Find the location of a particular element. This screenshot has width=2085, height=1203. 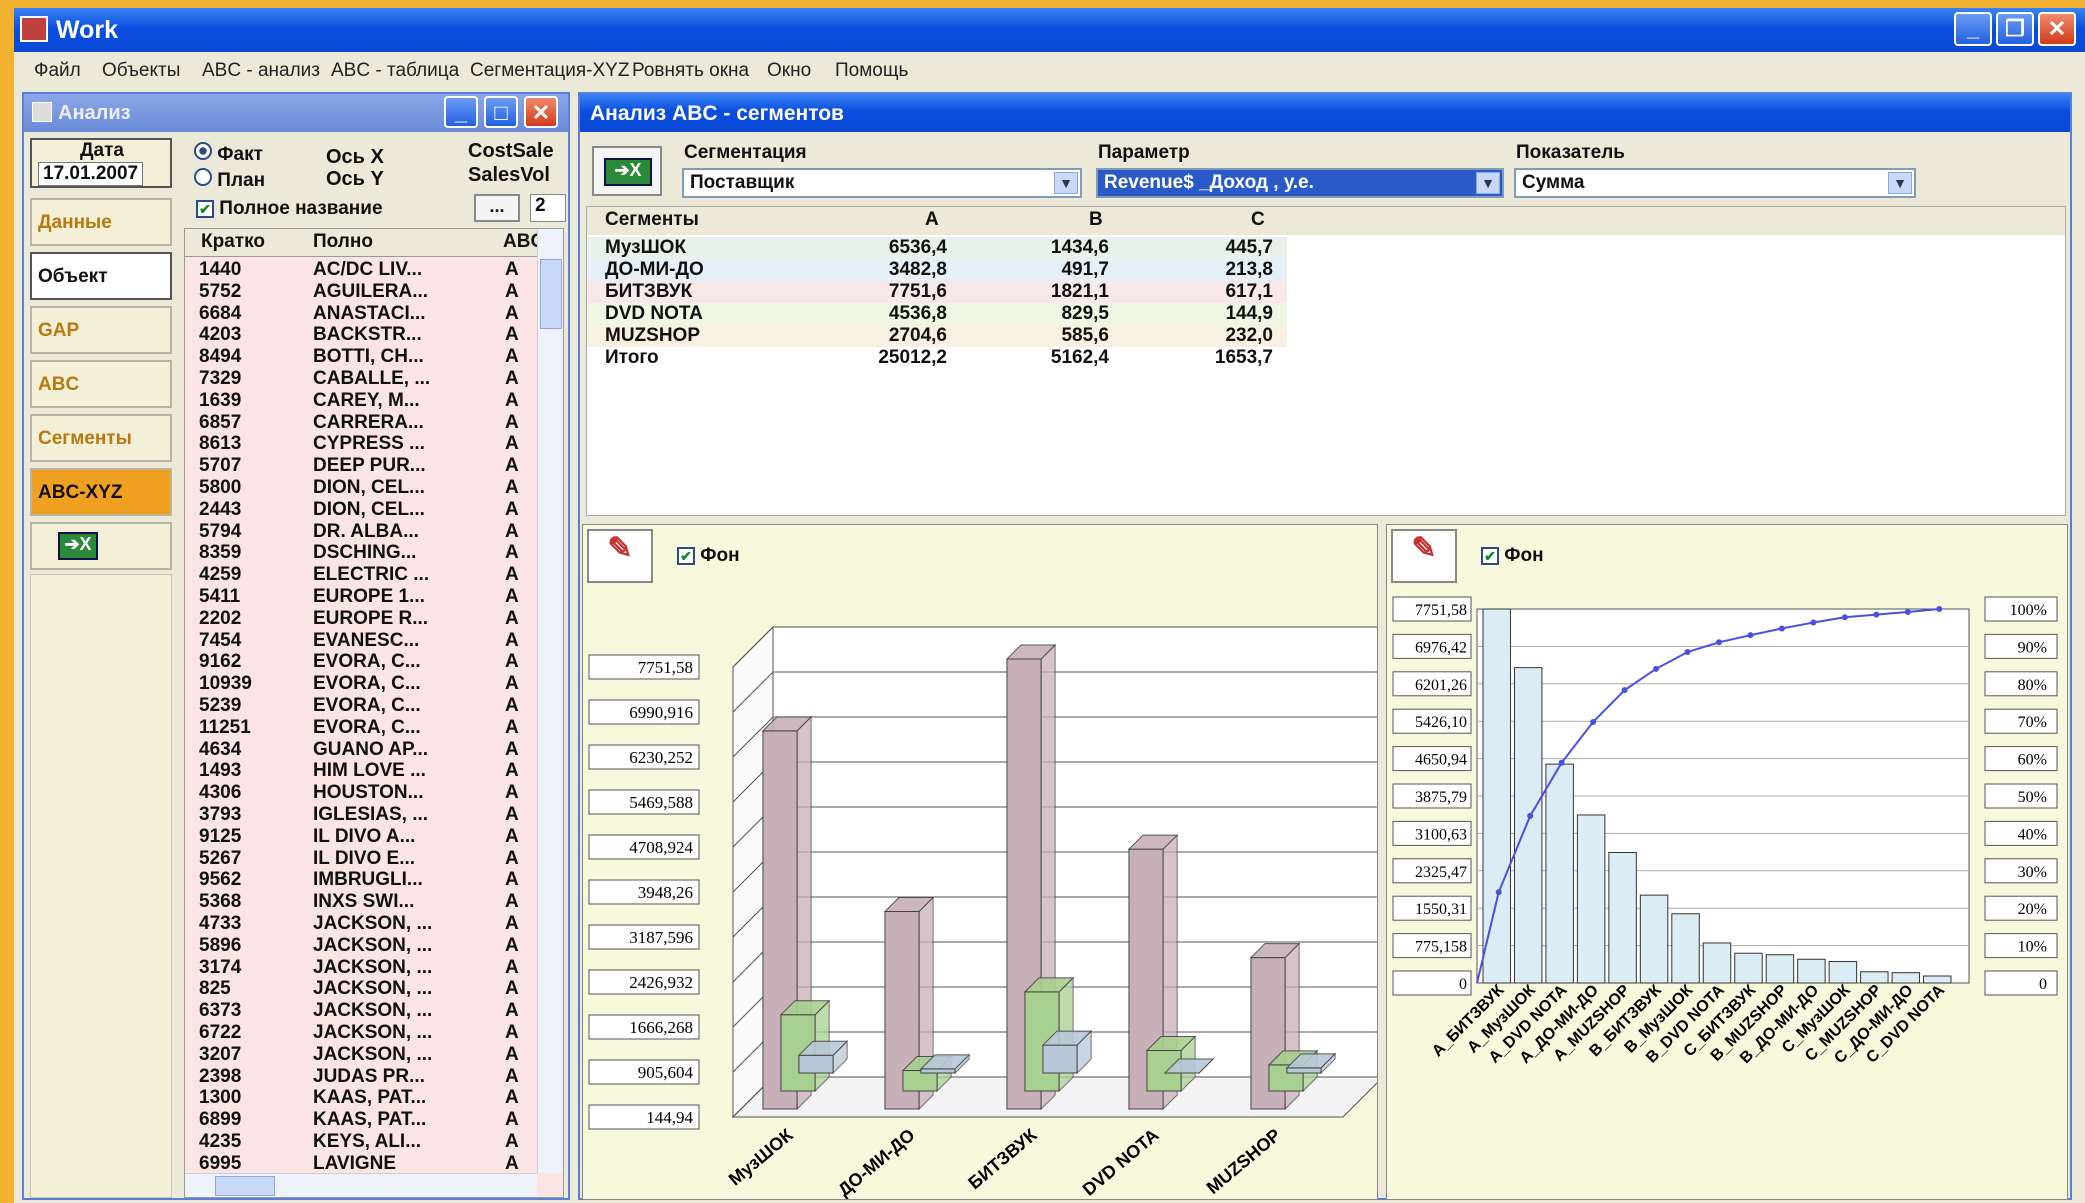

list-item: 2202 EUROPE R... A is located at coordinates (361, 619).